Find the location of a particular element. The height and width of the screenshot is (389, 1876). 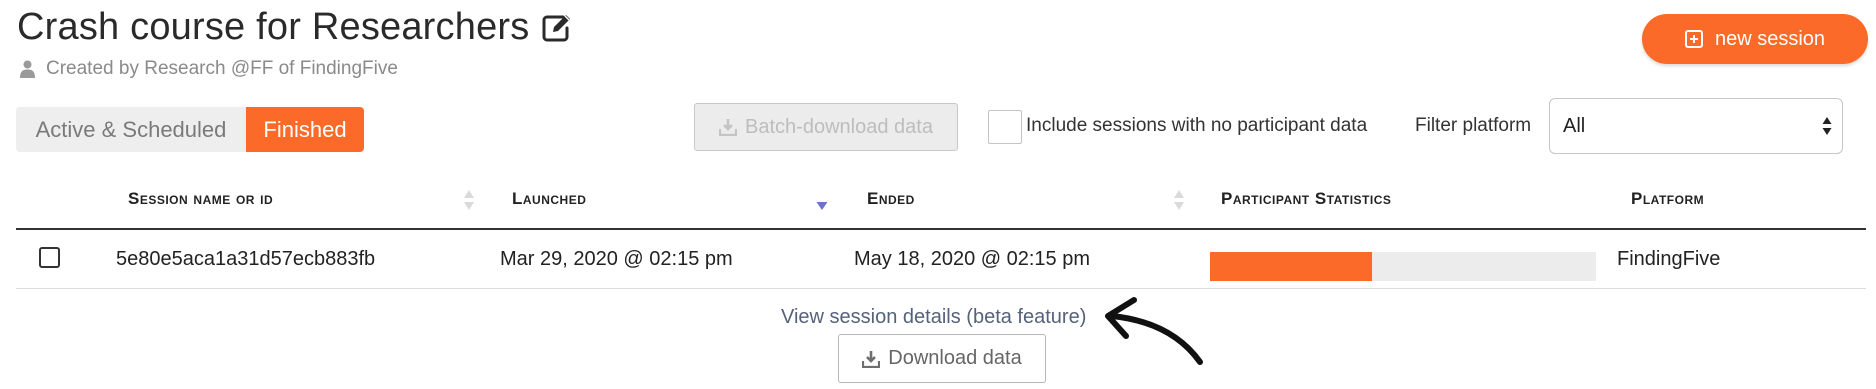

title-row: Crash course for Researchers is located at coordinates (295, 27).